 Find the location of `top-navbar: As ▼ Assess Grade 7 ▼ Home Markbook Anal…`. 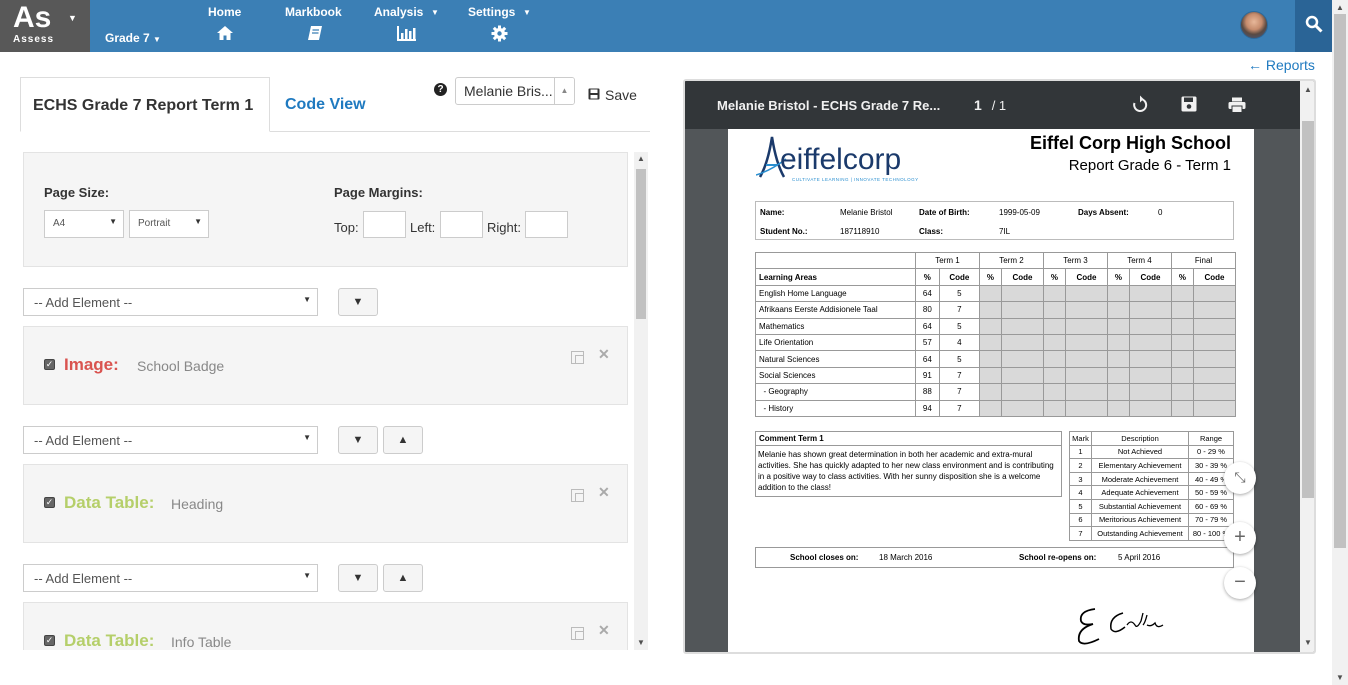

top-navbar: As ▼ Assess Grade 7 ▼ Home Markbook Anal… is located at coordinates (666, 26).